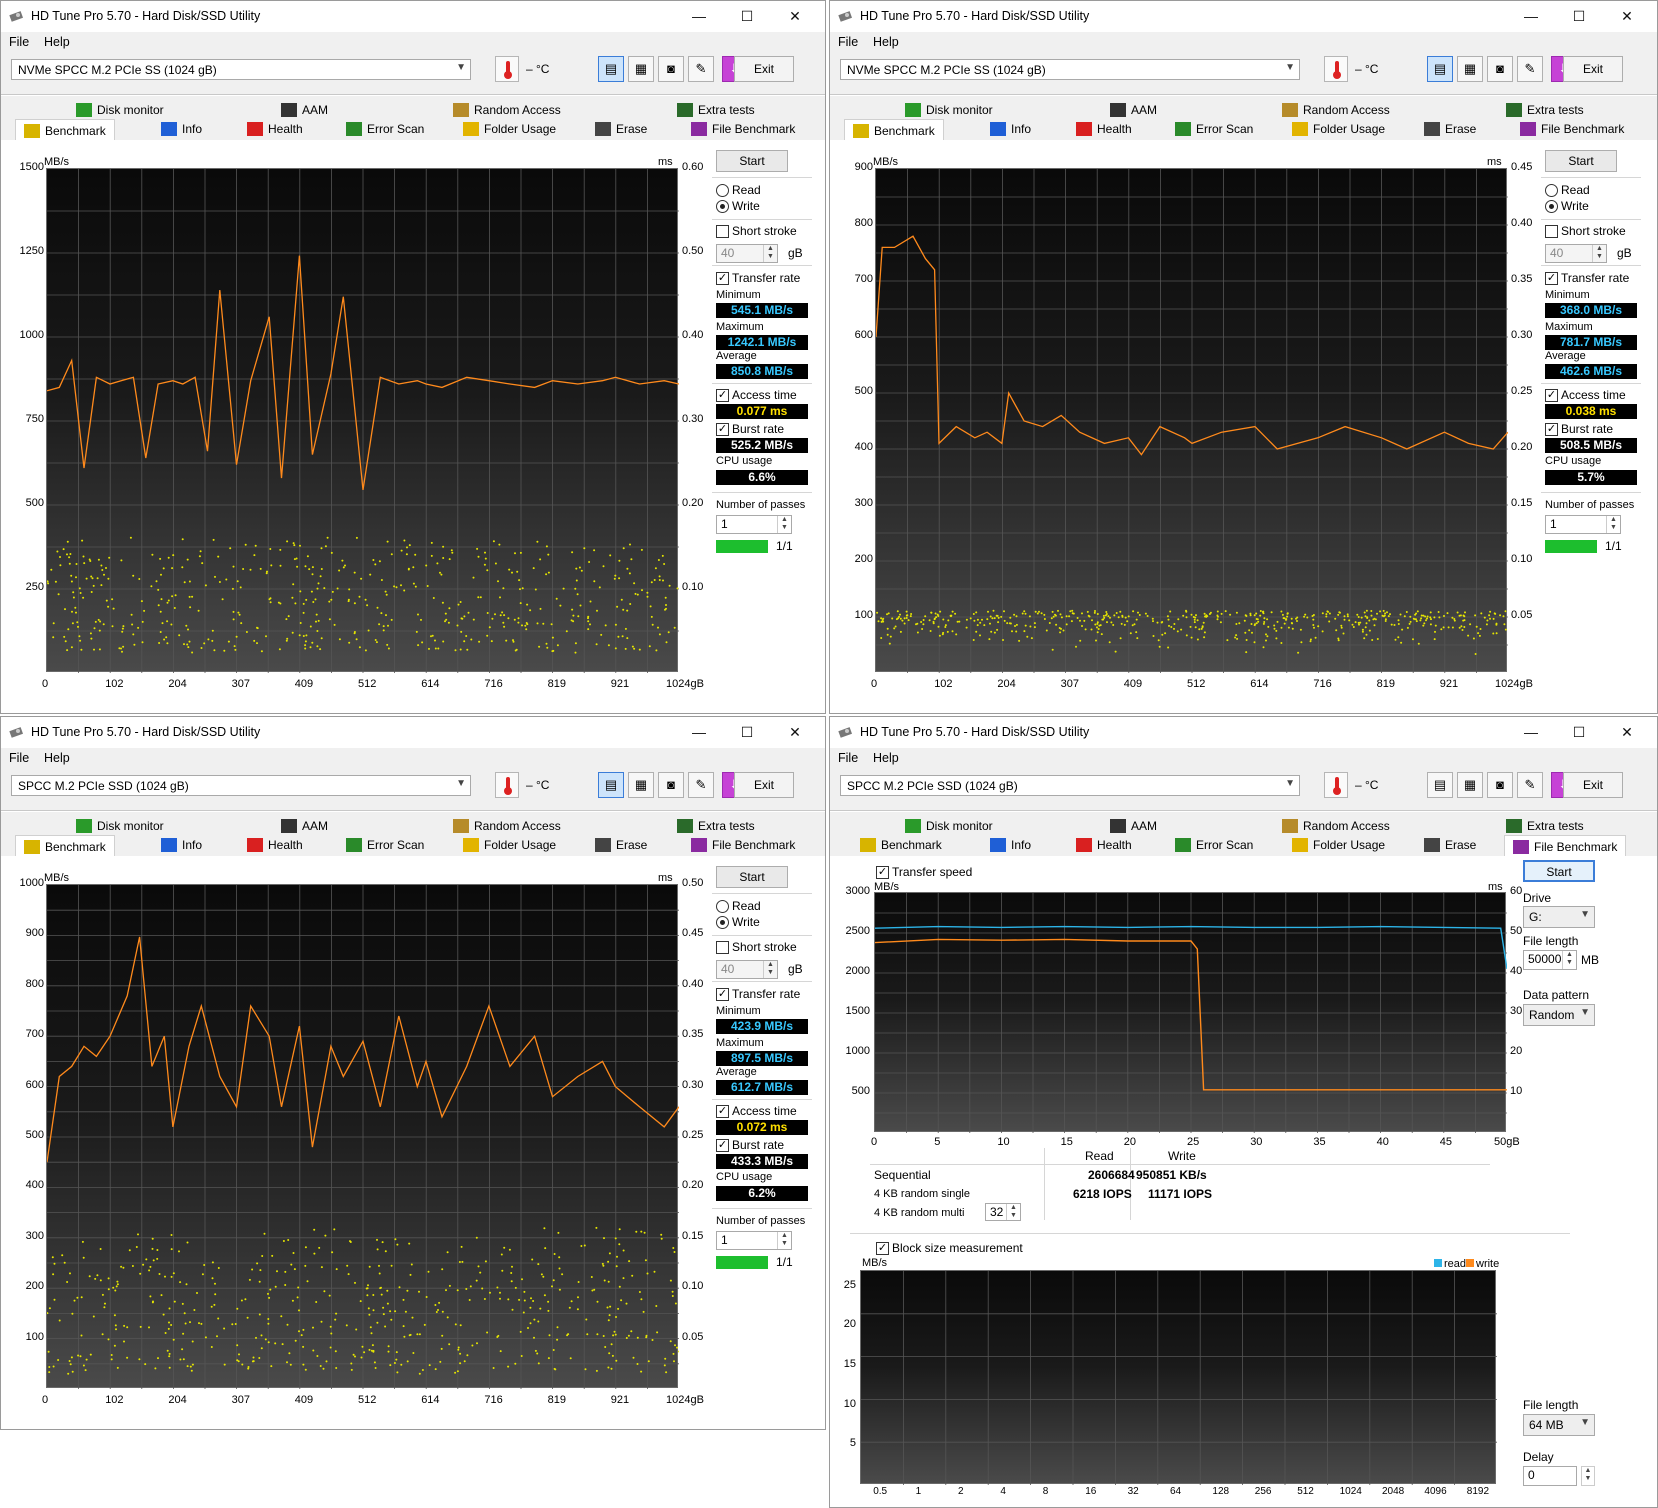 This screenshot has height=1508, width=1658. I want to click on tab-benchmark: Benchmark, so click(894, 130).